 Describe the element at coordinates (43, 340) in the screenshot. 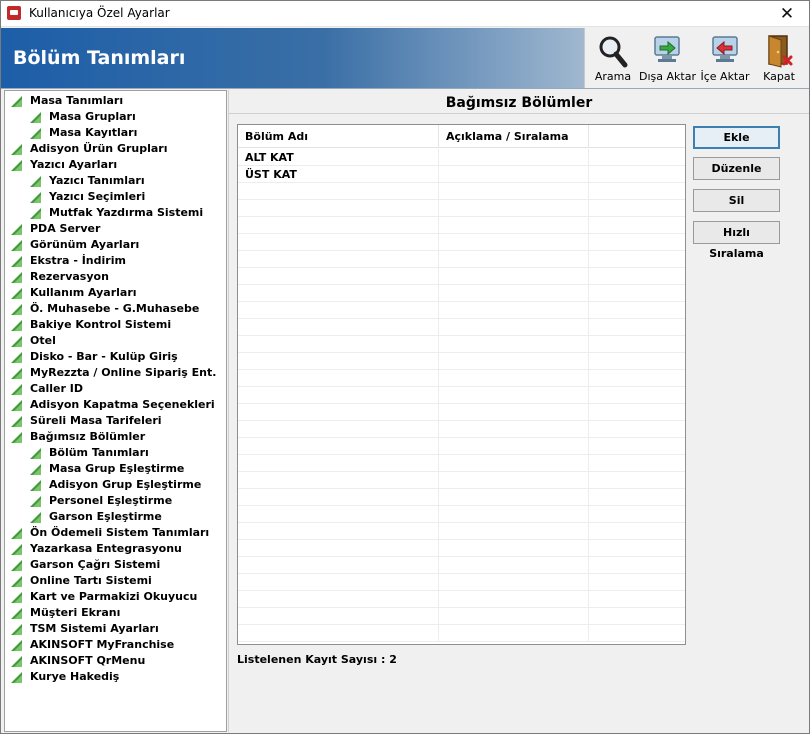

I see `tree-item-label: Otel` at that location.